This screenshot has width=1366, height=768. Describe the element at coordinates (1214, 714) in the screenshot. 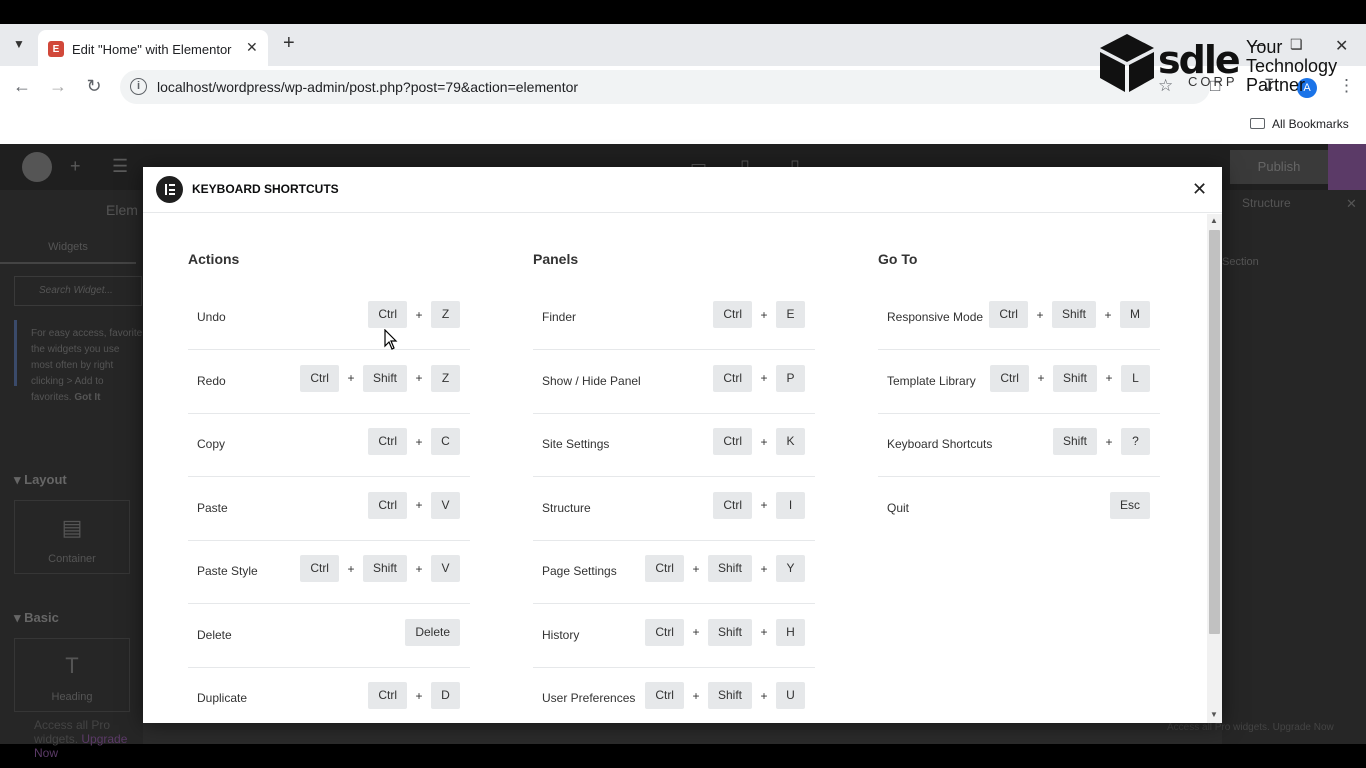

I see `scroll-down-icon: ▼` at that location.